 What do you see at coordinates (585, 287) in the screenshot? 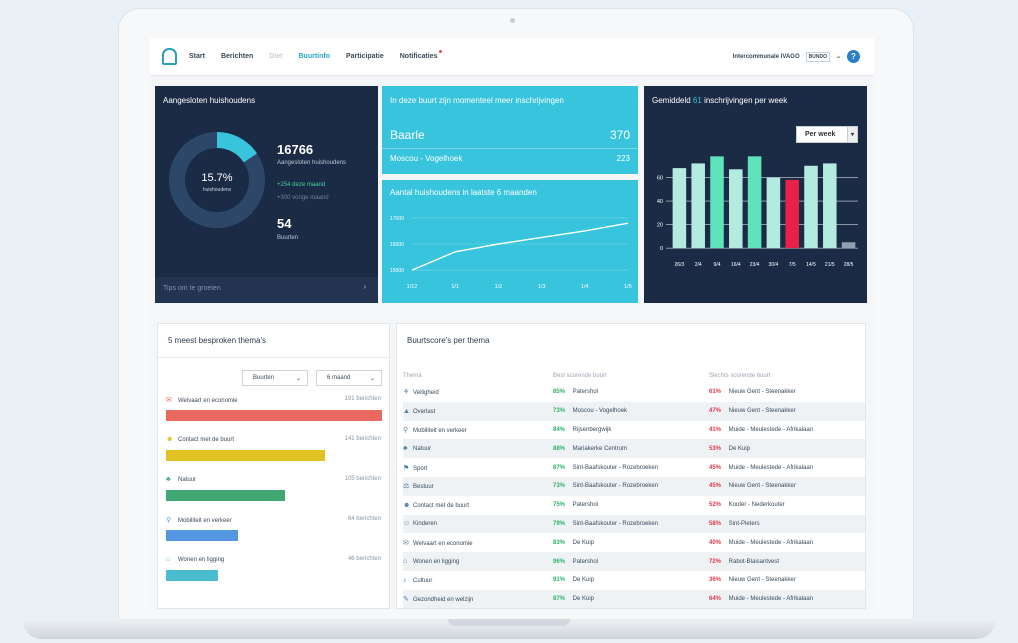
I see `x-tick-label: 1/4` at bounding box center [585, 287].